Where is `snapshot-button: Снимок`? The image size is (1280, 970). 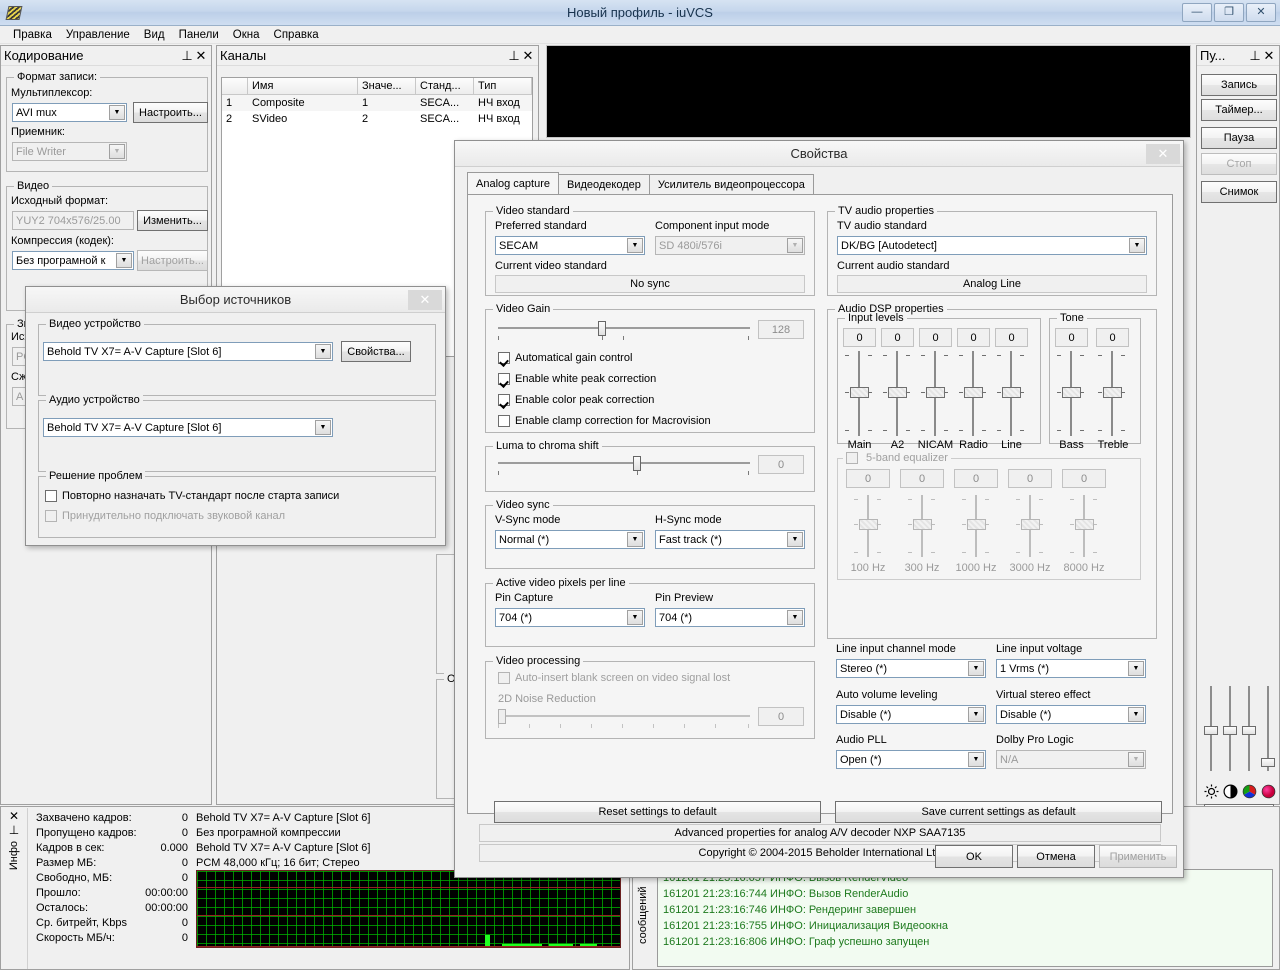 snapshot-button: Снимок is located at coordinates (1239, 192).